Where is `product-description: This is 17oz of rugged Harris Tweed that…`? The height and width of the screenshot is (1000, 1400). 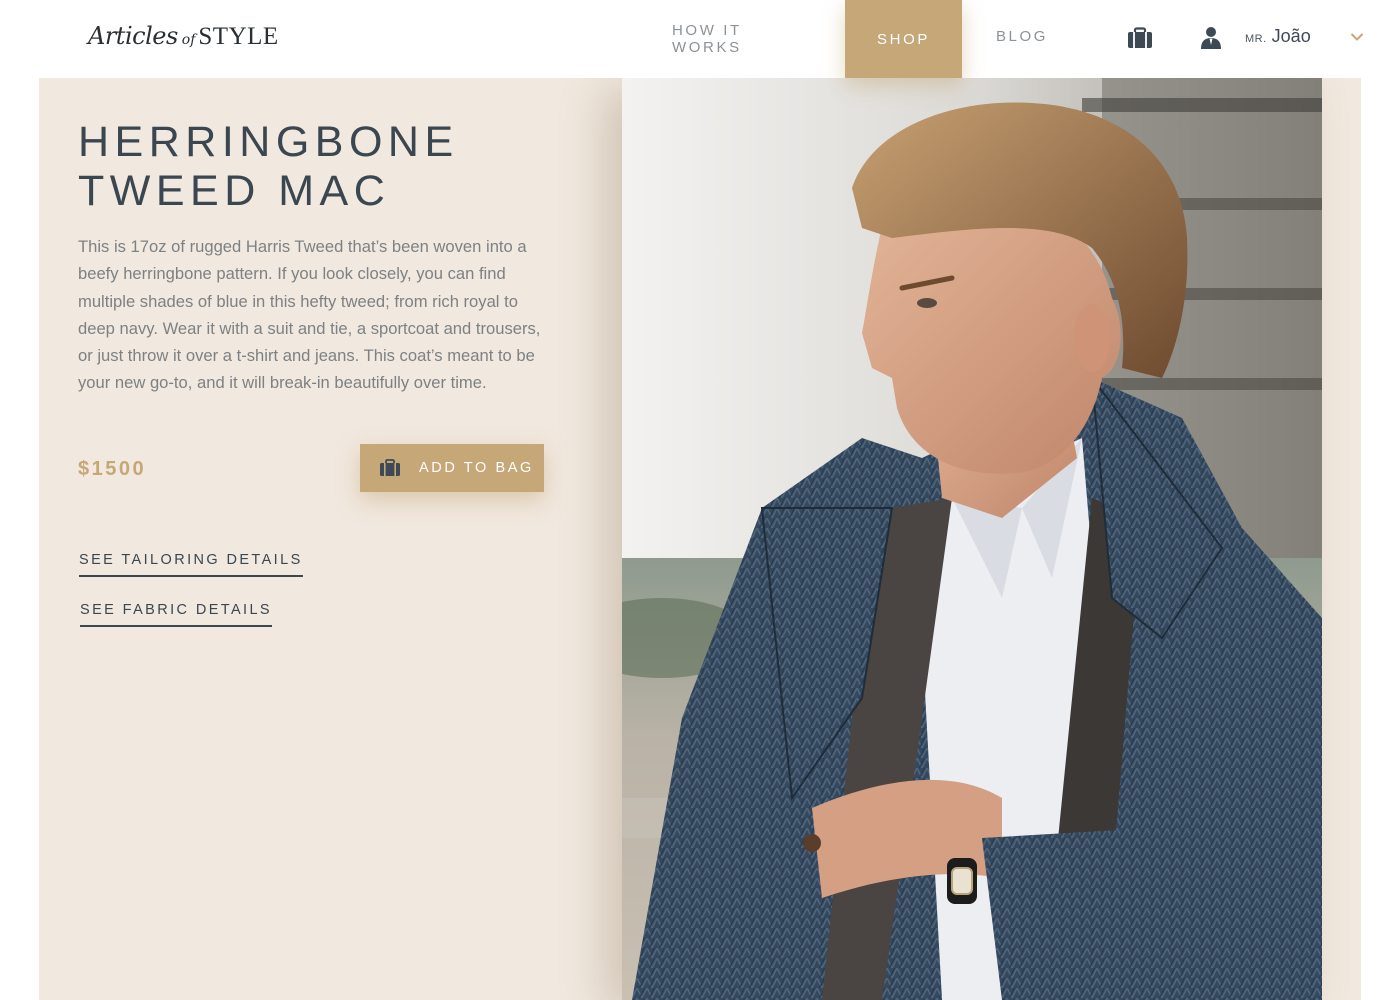
product-description: This is 17oz of rugged Harris Tweed that… is located at coordinates (309, 315).